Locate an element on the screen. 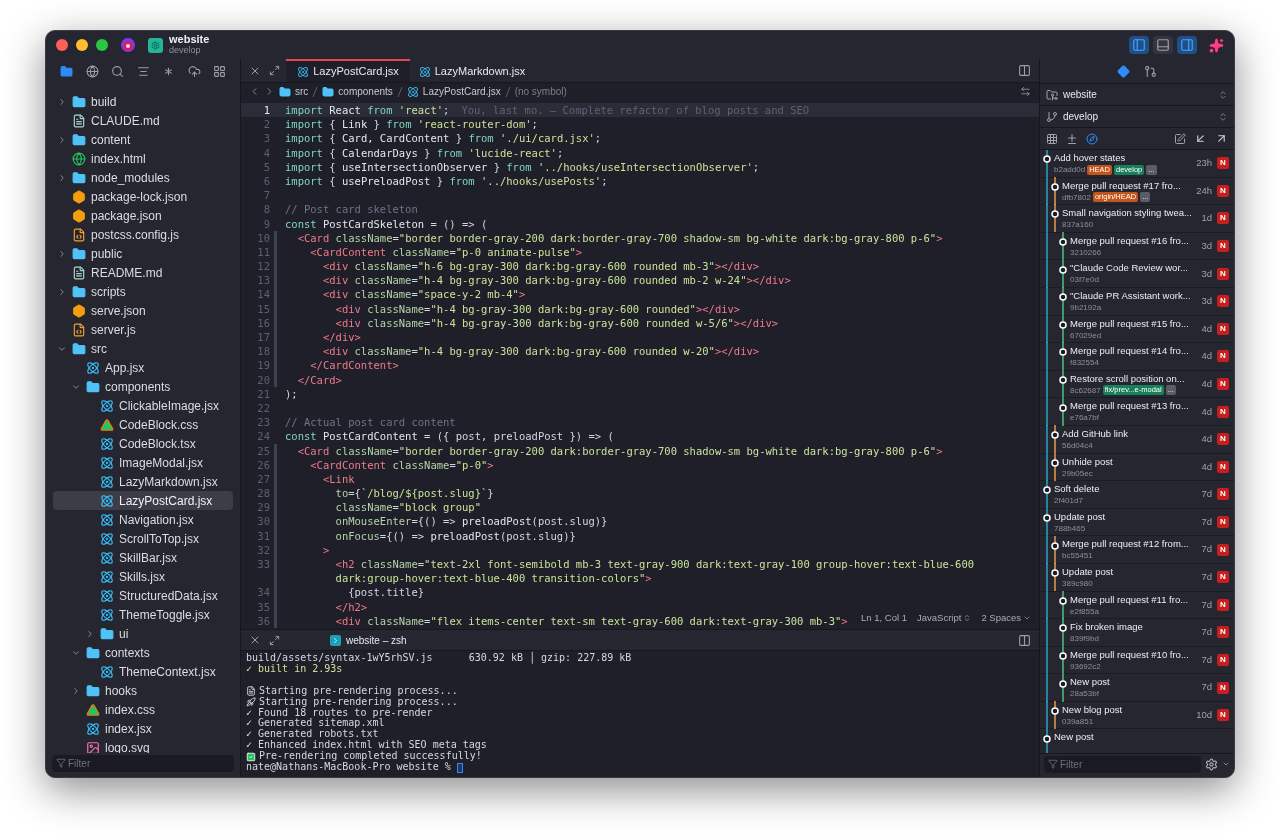 The width and height of the screenshot is (1280, 836). file-tree-item: CodeBlock.tsx is located at coordinates (143, 443).